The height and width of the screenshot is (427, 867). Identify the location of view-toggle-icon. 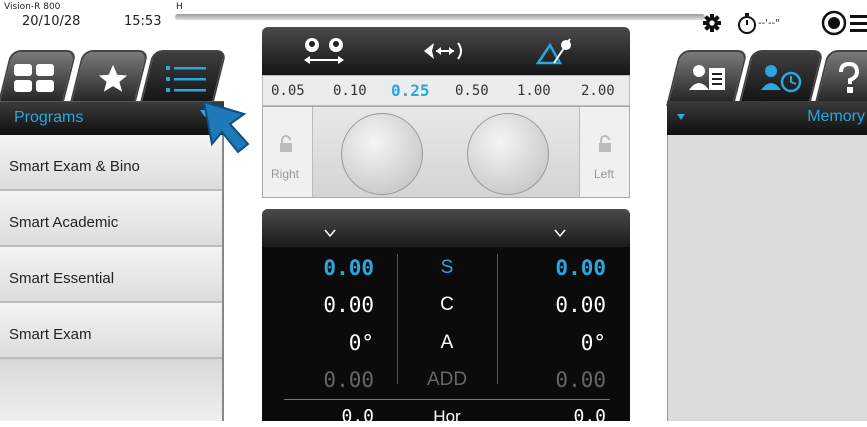
(843, 23).